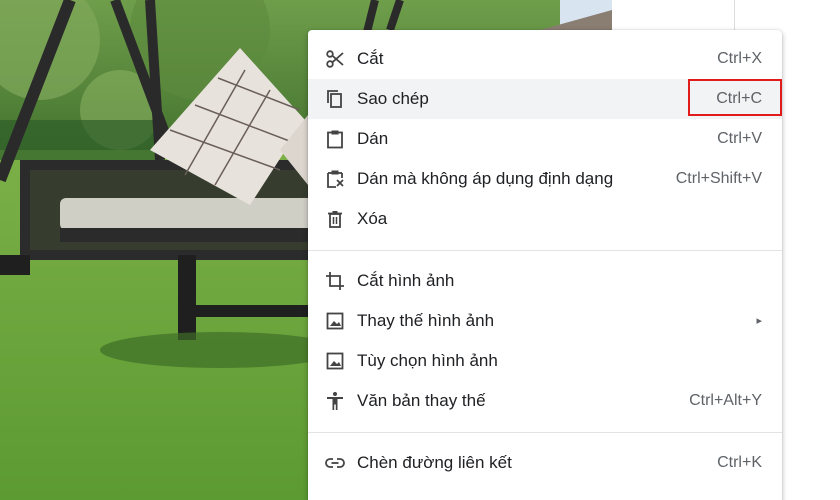 The image size is (840, 500). Describe the element at coordinates (545, 59) in the screenshot. I see `menu-item-cut: Cắt Ctrl+X` at that location.